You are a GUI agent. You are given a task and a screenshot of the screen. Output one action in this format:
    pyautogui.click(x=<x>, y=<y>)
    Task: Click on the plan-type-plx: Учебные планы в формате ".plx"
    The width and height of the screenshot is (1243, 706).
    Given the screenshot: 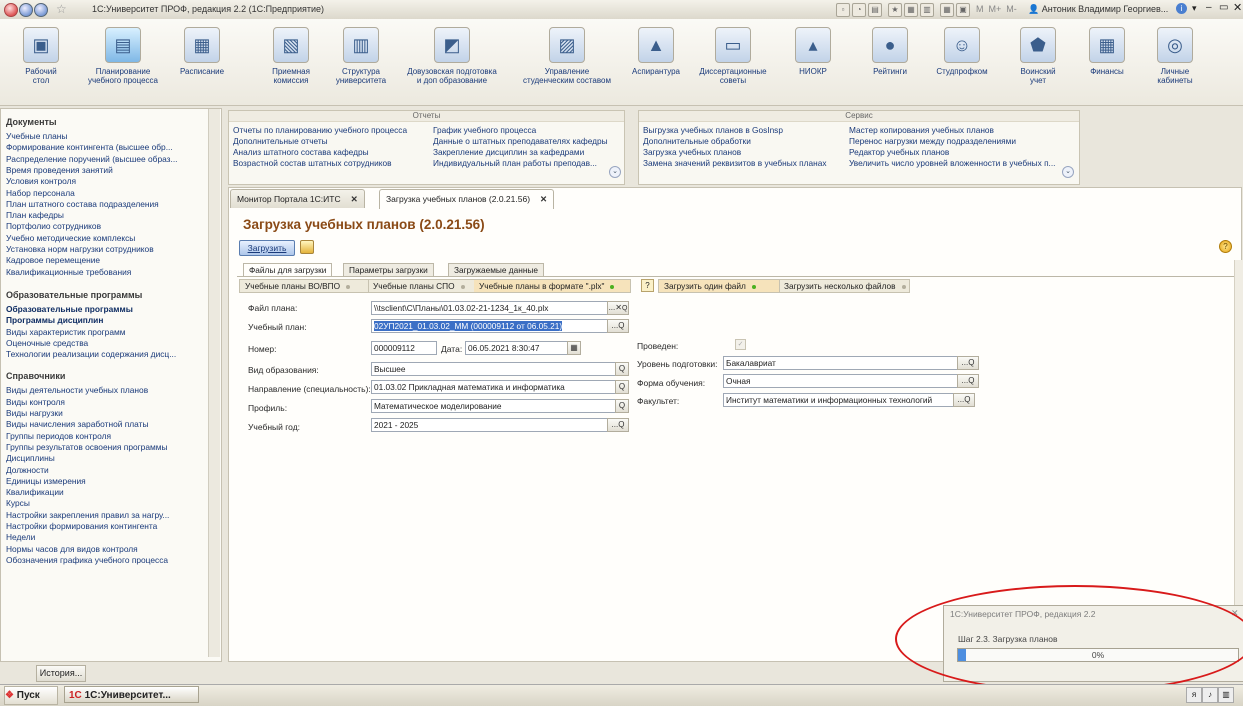 What is the action you would take?
    pyautogui.click(x=552, y=286)
    